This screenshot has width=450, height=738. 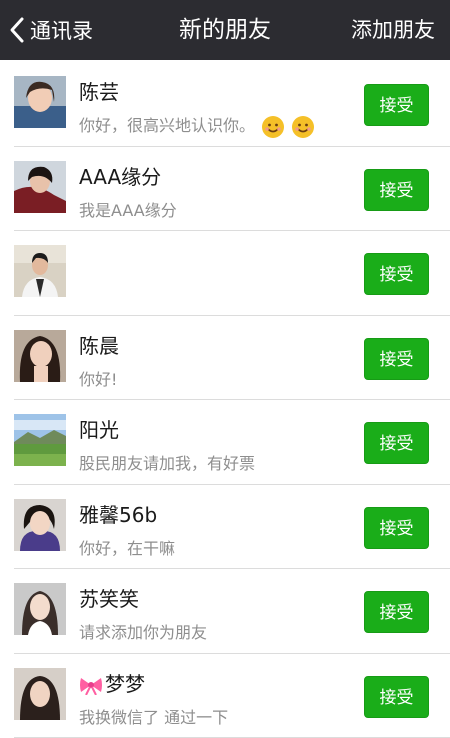 What do you see at coordinates (225, 189) in the screenshot?
I see `list-item: AAA缘分 我是AAA缘分 接受` at bounding box center [225, 189].